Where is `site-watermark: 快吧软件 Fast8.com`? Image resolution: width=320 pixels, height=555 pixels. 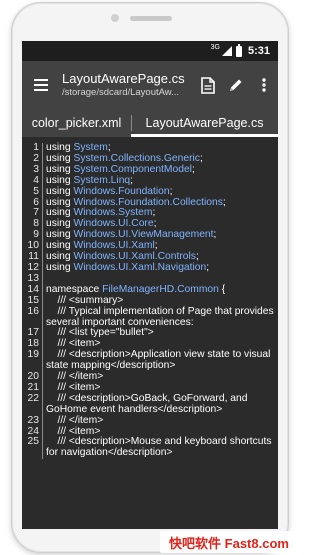 site-watermark: 快吧软件 Fast8.com is located at coordinates (229, 542).